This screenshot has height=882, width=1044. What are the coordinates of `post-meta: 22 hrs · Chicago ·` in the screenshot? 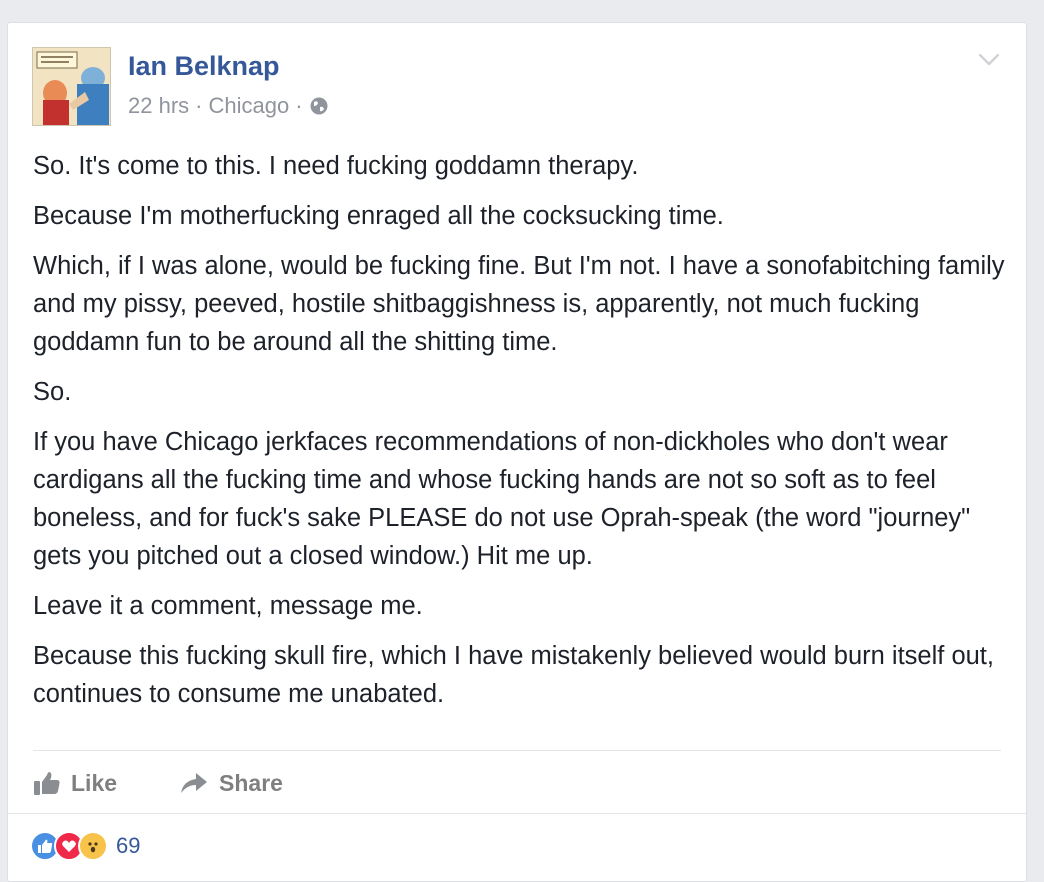 It's located at (228, 106).